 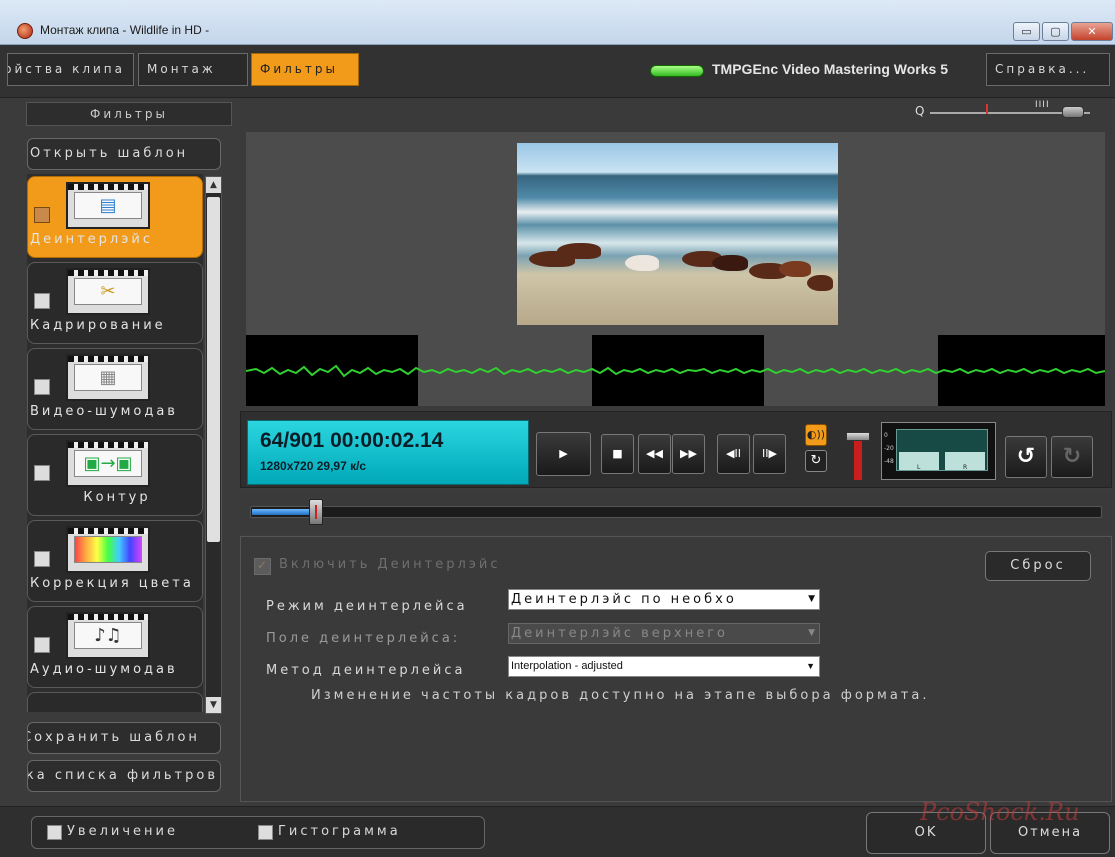 What do you see at coordinates (129, 114) in the screenshot?
I see `filters-header: Фильтры` at bounding box center [129, 114].